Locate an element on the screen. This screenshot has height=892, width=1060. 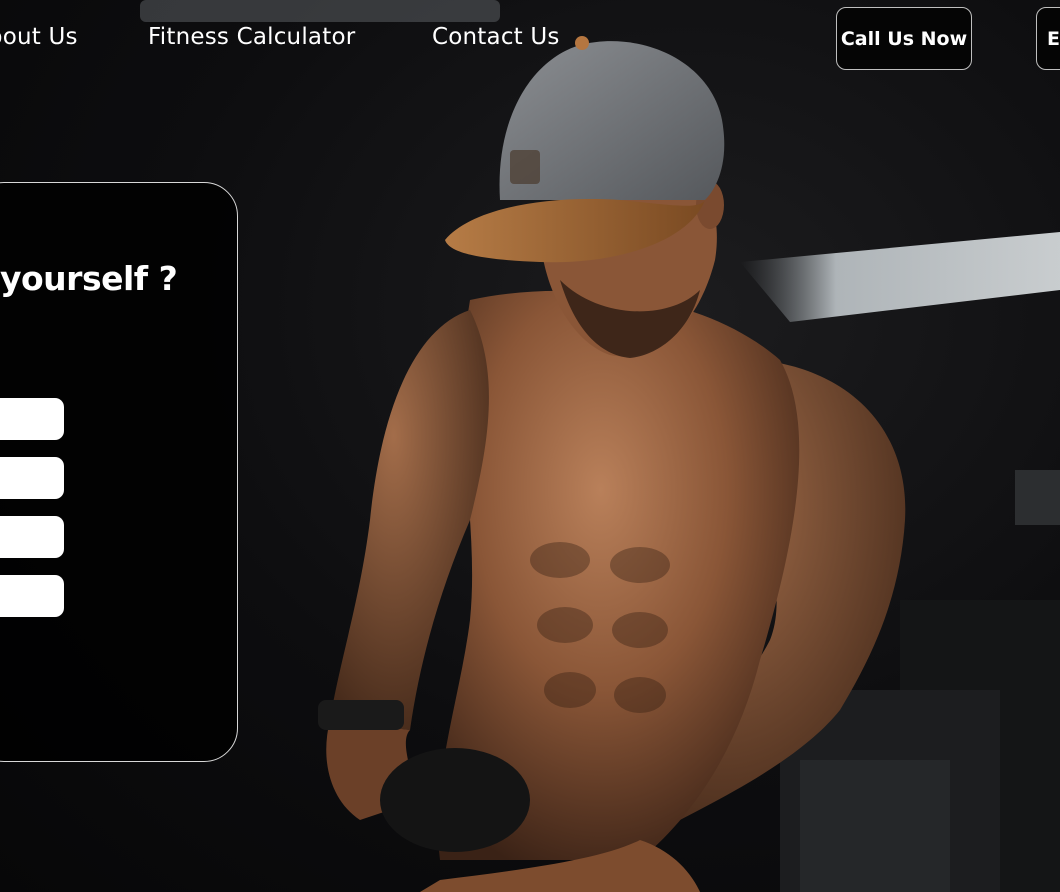
secondary-header-button: E is located at coordinates (1048, 38).